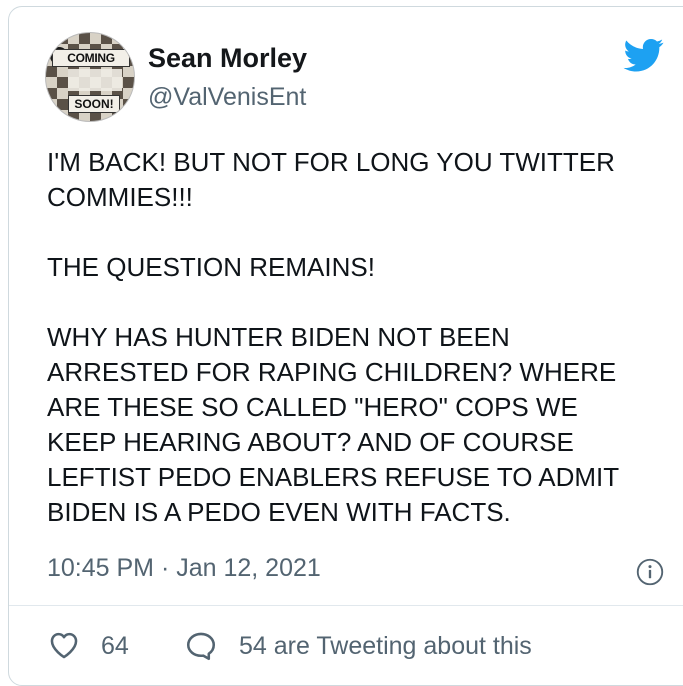 The width and height of the screenshot is (683, 686). What do you see at coordinates (64, 645) in the screenshot?
I see `heart-icon` at bounding box center [64, 645].